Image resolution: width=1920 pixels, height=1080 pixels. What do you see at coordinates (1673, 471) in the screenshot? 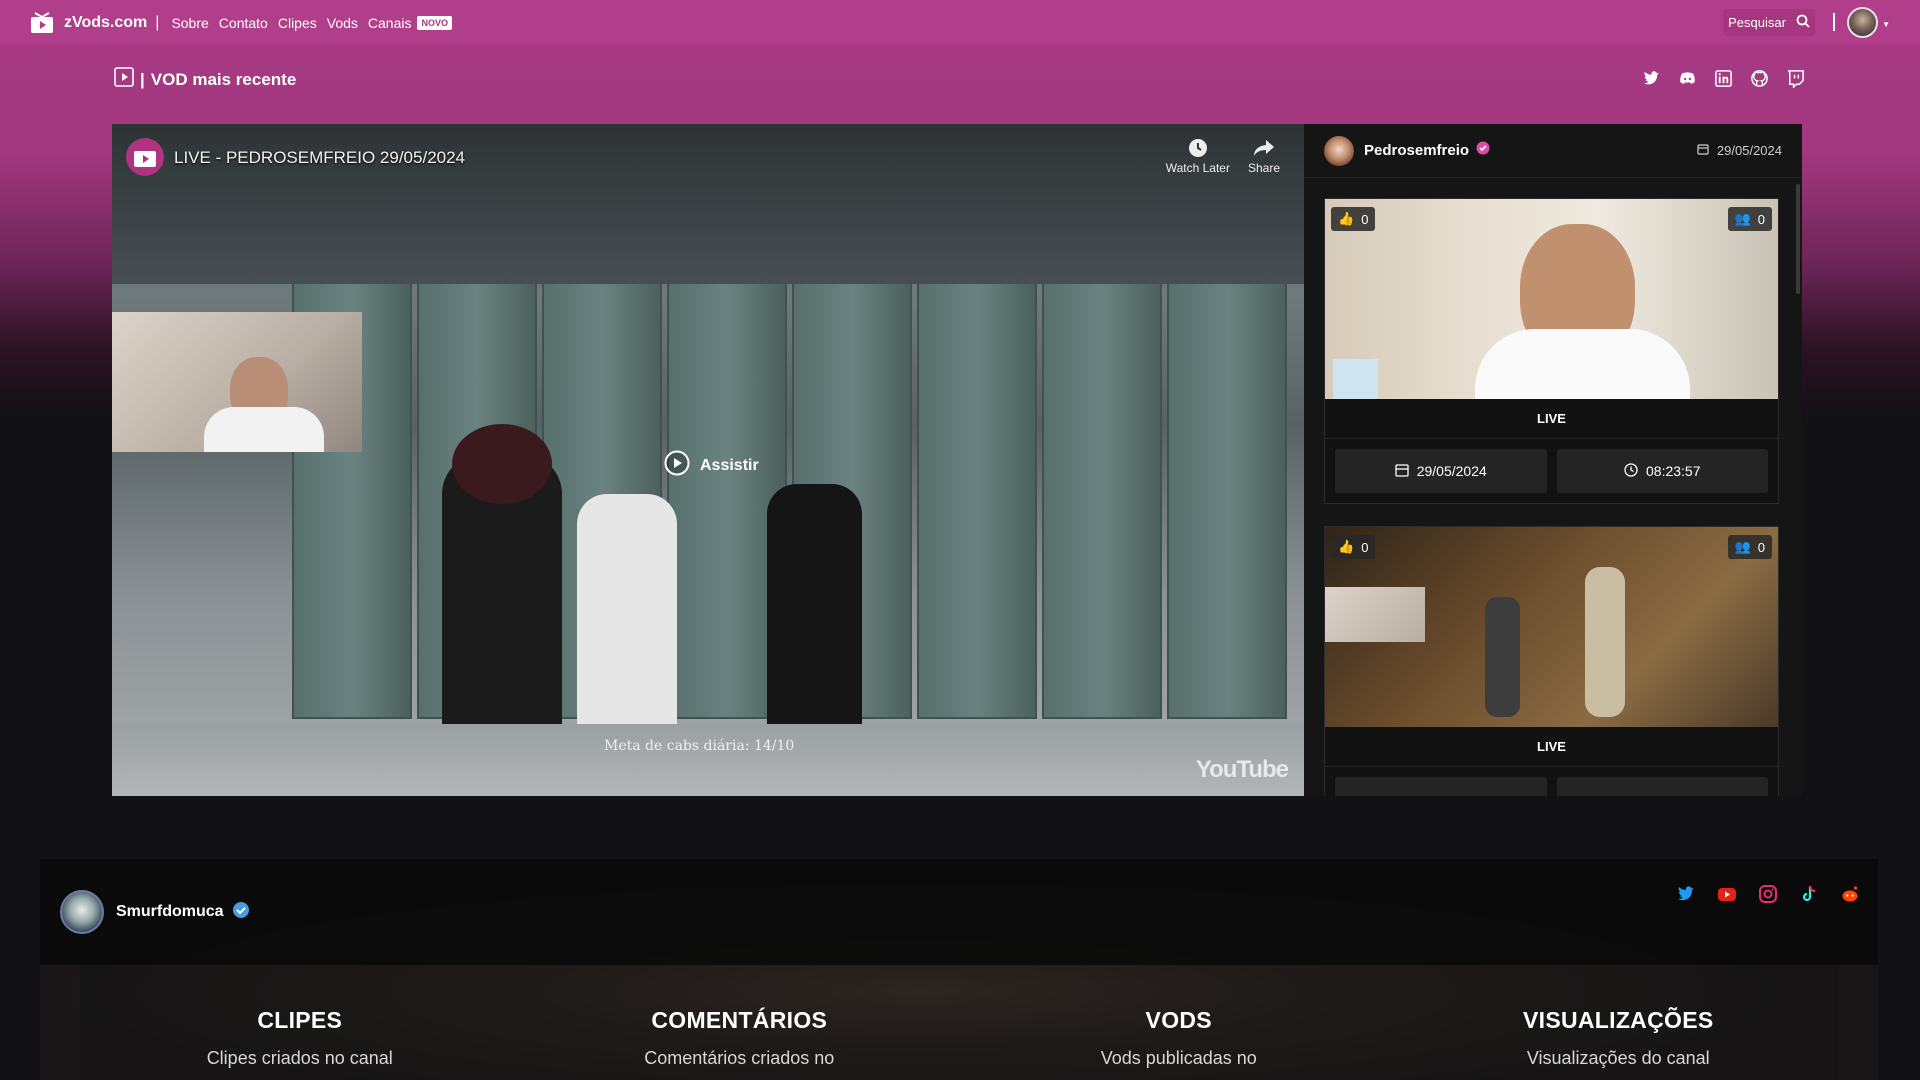
I see `vod-duration: 08:23:57` at bounding box center [1673, 471].